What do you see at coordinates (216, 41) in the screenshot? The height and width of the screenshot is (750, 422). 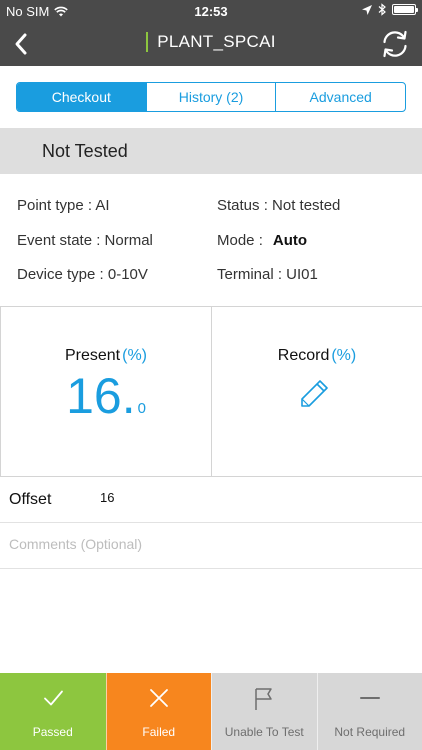 I see `nav-title: PLANT_SPCAI` at bounding box center [216, 41].